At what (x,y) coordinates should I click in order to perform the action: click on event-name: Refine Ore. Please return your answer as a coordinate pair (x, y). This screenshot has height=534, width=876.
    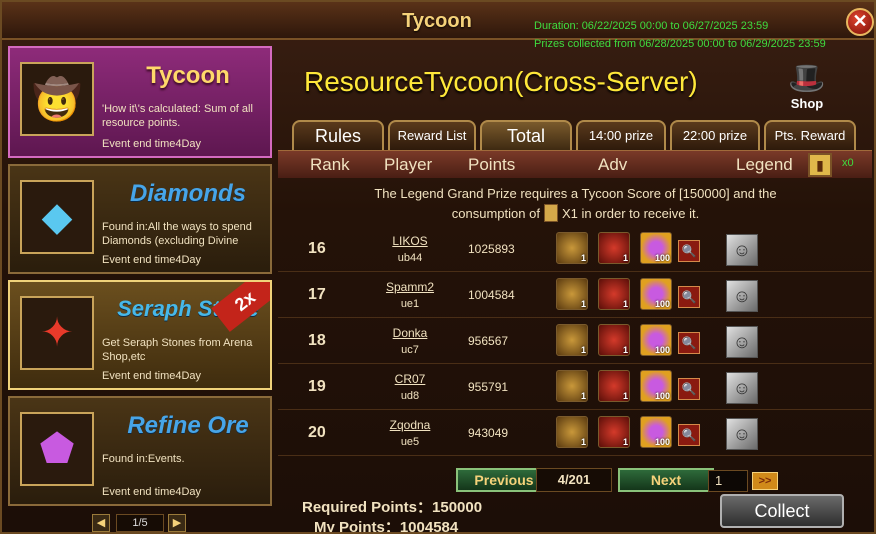
    Looking at the image, I should click on (188, 425).